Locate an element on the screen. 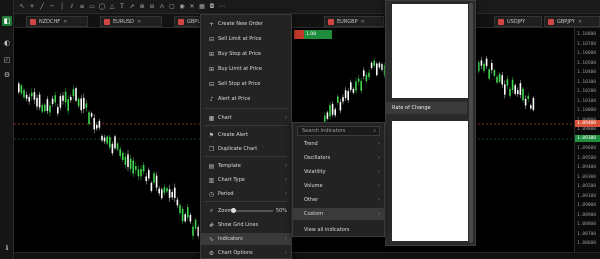 This screenshot has width=600, height=259. menu-item-buy-stop-at-price: ⊞ Buy Stop at Price is located at coordinates (246, 54).